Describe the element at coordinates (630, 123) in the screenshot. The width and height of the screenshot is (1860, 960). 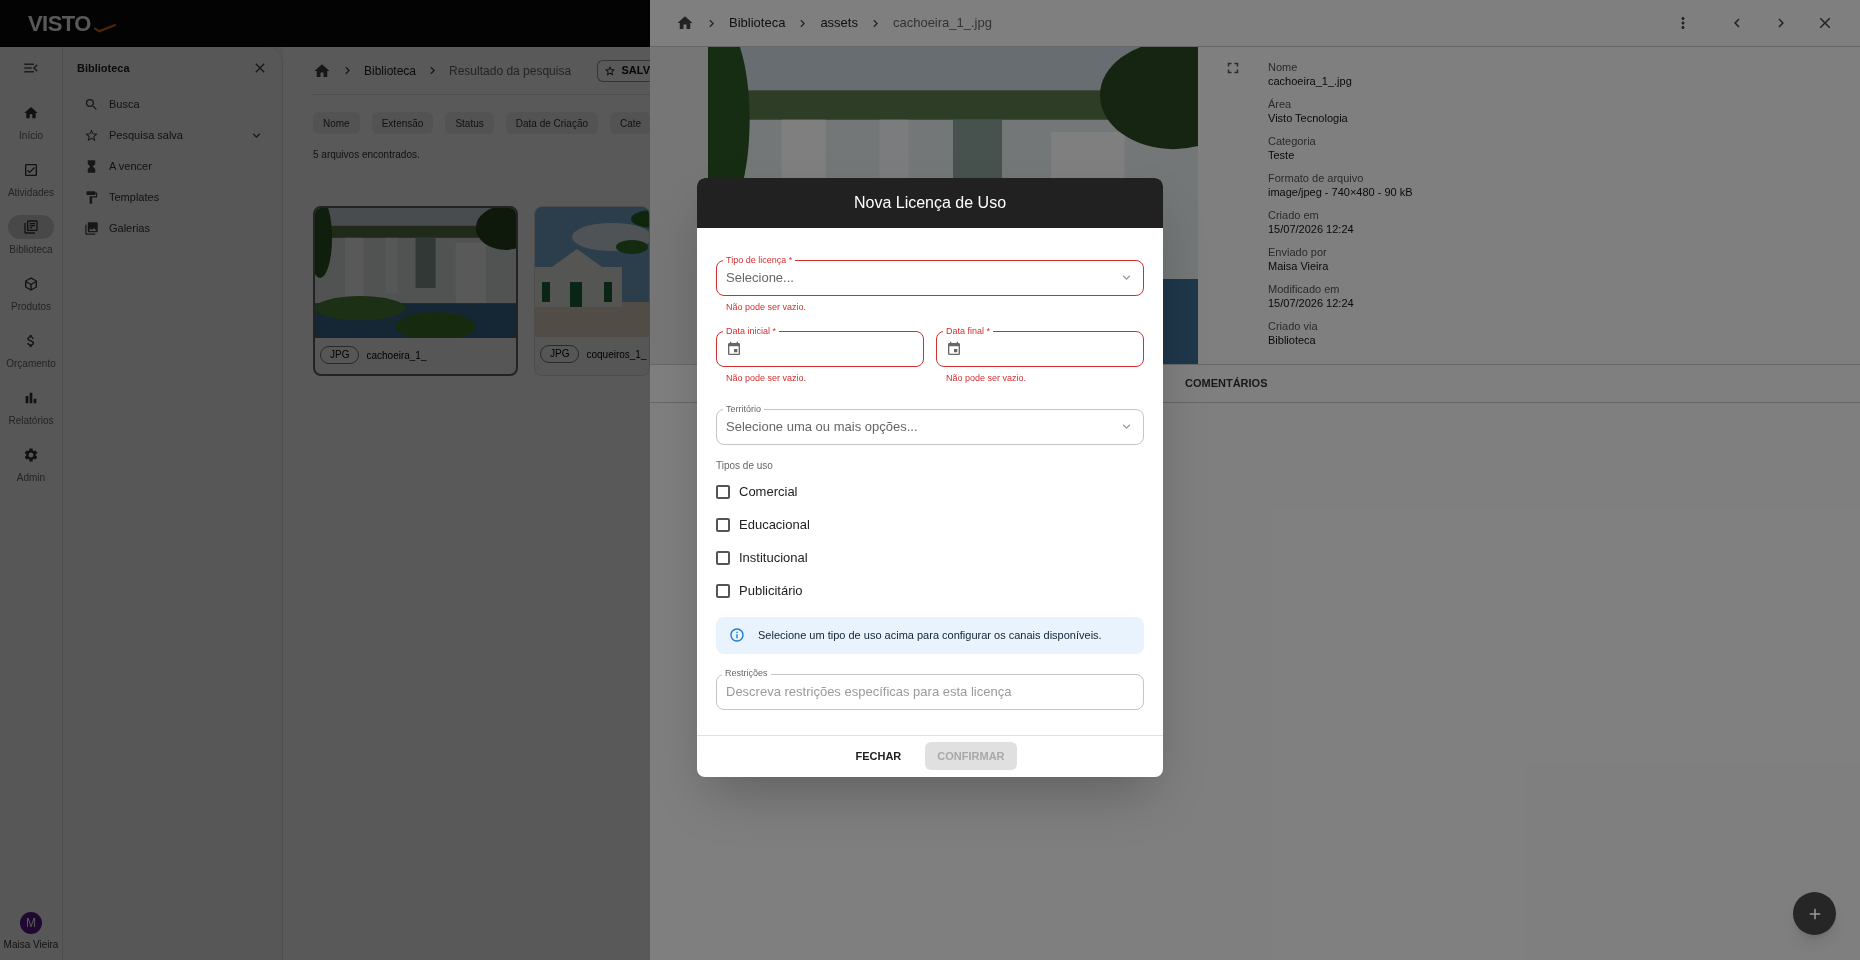
I see `filter-chip: Cate` at that location.